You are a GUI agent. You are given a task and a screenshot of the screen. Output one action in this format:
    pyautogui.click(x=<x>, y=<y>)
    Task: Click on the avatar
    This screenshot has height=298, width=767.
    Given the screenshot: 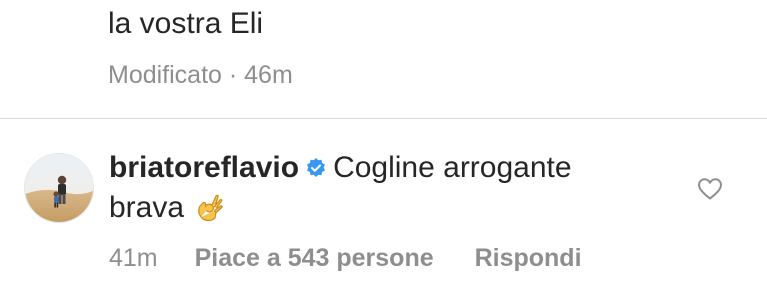 What is the action you would take?
    pyautogui.click(x=59, y=188)
    